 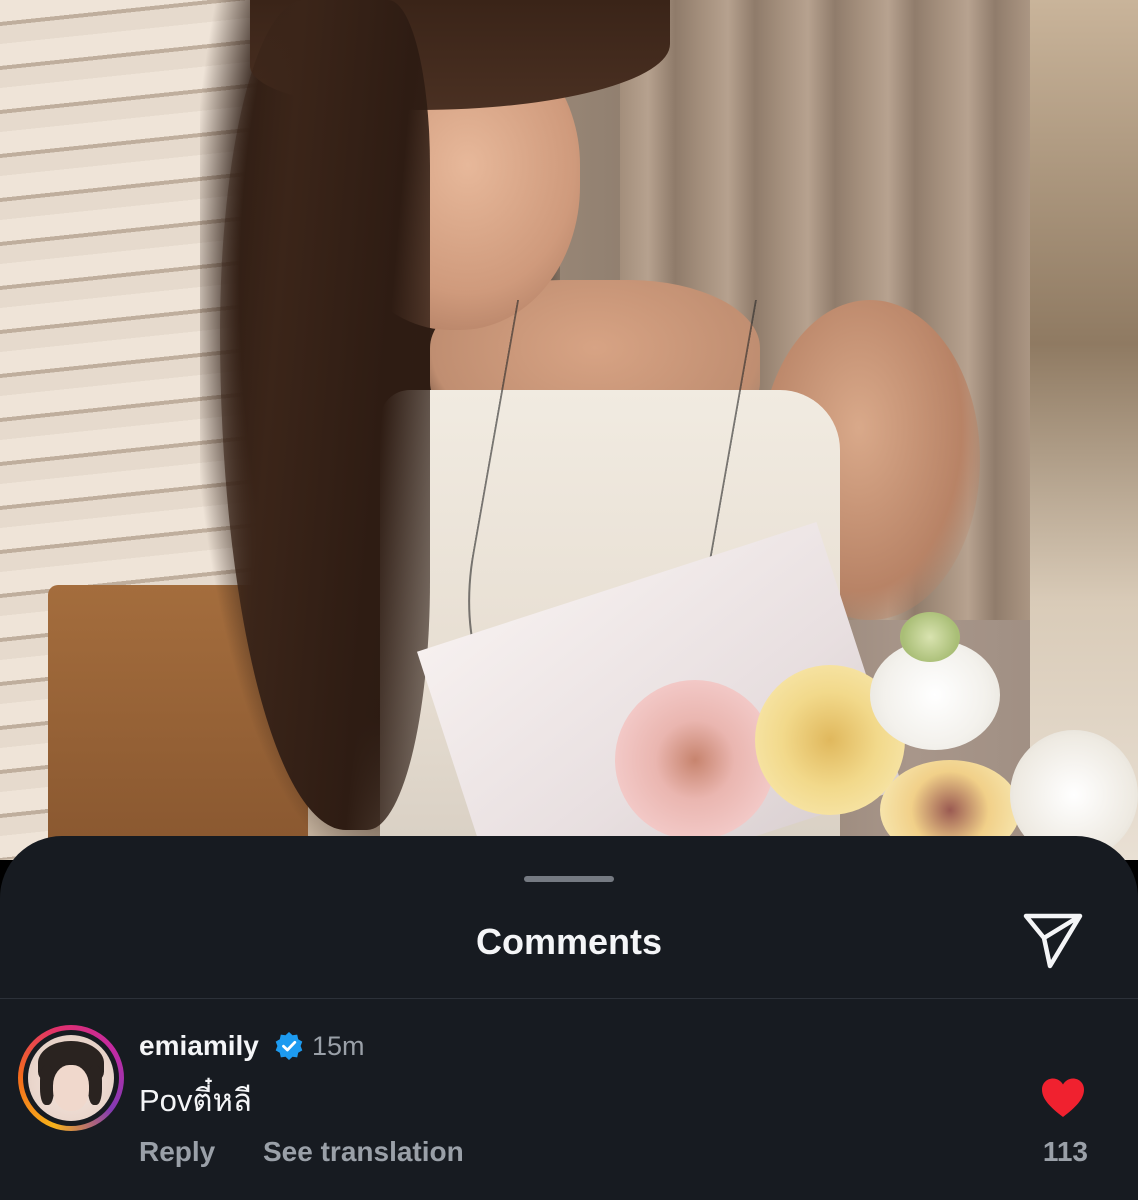 I want to click on verified-badge-icon, so click(x=289, y=1046).